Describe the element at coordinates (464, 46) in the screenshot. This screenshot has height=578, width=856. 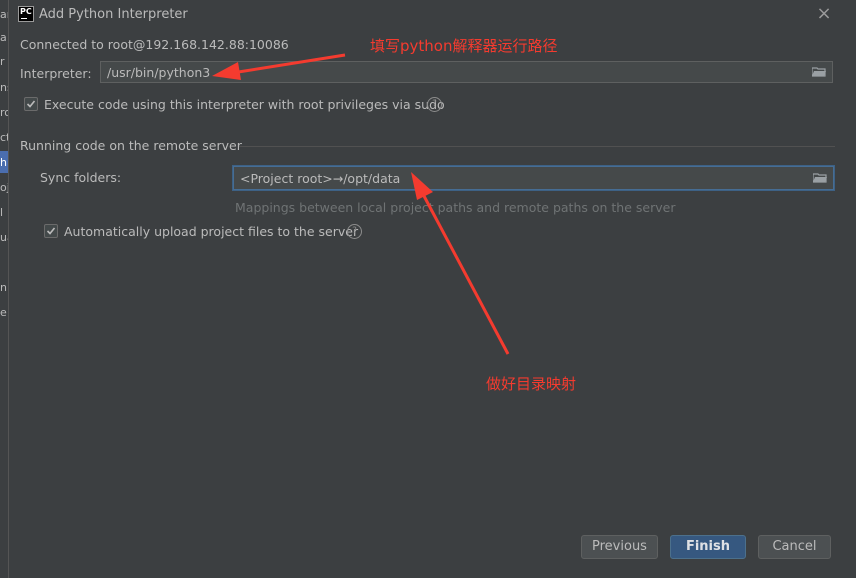
I see `interpreter-annotation: 填写python解释器运行路径` at that location.